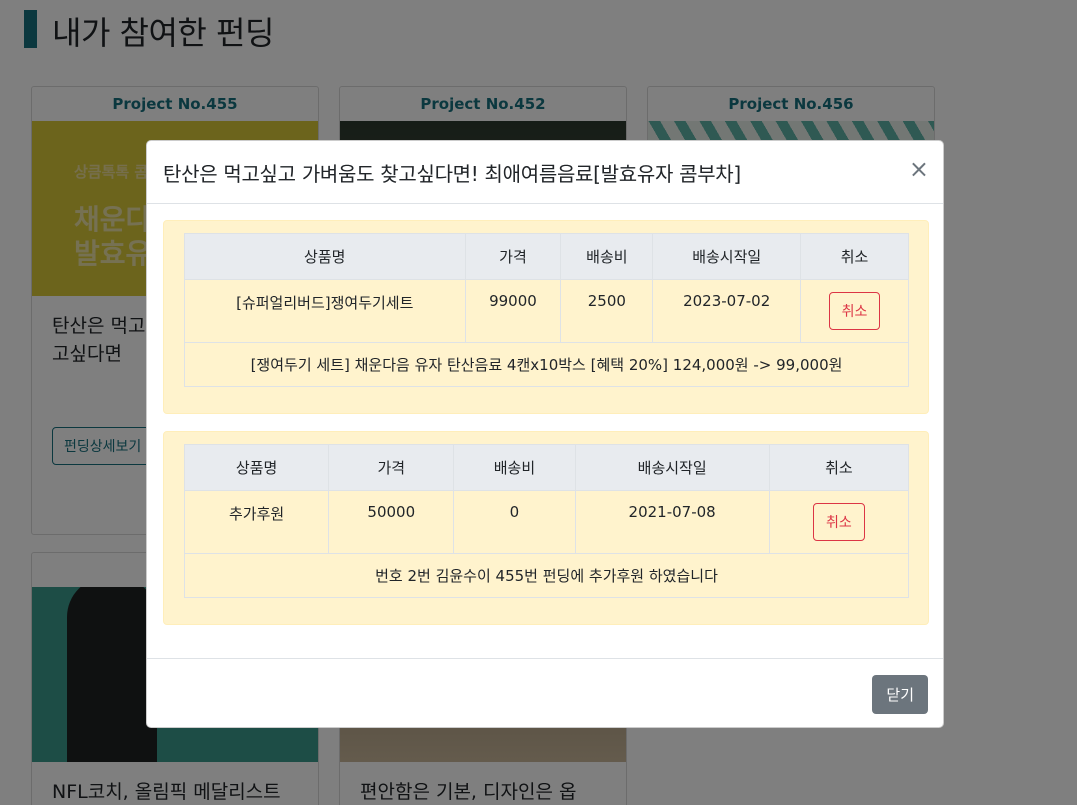 The image size is (1077, 805). Describe the element at coordinates (545, 693) in the screenshot. I see `modal-footer: 닫기` at that location.